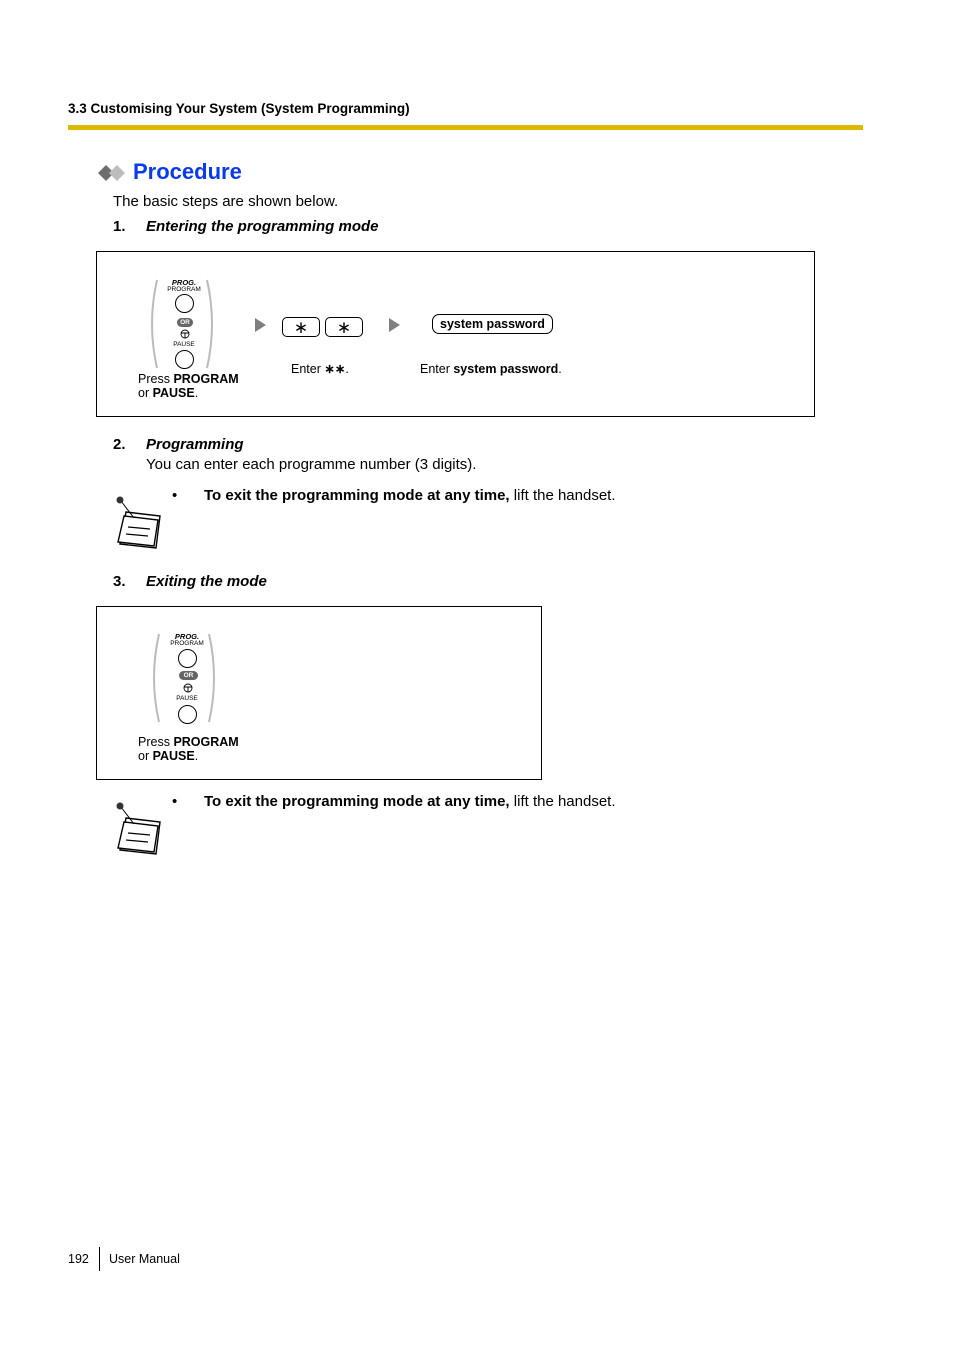 The width and height of the screenshot is (954, 1351). What do you see at coordinates (144, 1259) in the screenshot?
I see `footer-label: User Manual` at bounding box center [144, 1259].